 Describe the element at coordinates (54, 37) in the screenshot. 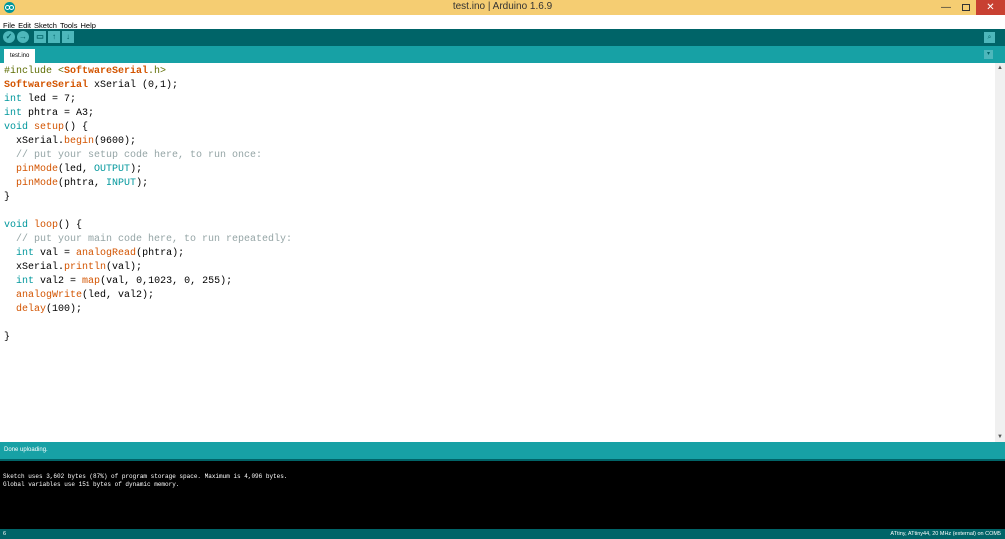

I see `open-sketch-button: ↑` at that location.